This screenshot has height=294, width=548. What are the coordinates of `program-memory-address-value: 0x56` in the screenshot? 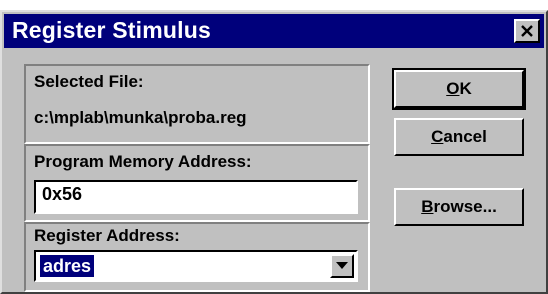 It's located at (62, 194).